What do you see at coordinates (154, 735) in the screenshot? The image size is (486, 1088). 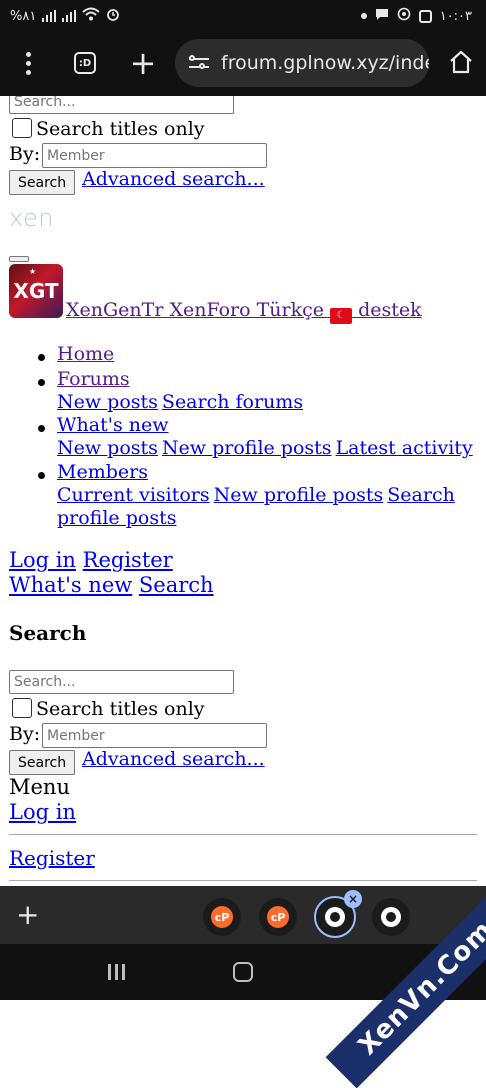 I see `member-input` at bounding box center [154, 735].